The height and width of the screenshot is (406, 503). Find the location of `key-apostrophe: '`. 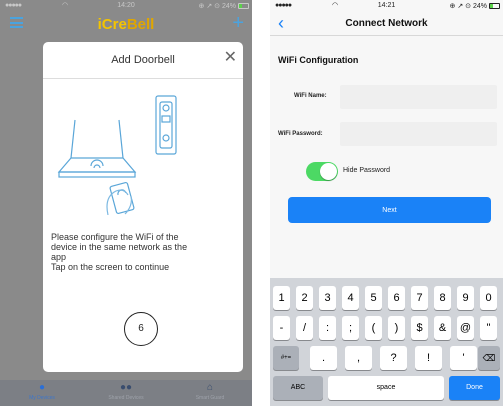

key-apostrophe: ' is located at coordinates (463, 358).